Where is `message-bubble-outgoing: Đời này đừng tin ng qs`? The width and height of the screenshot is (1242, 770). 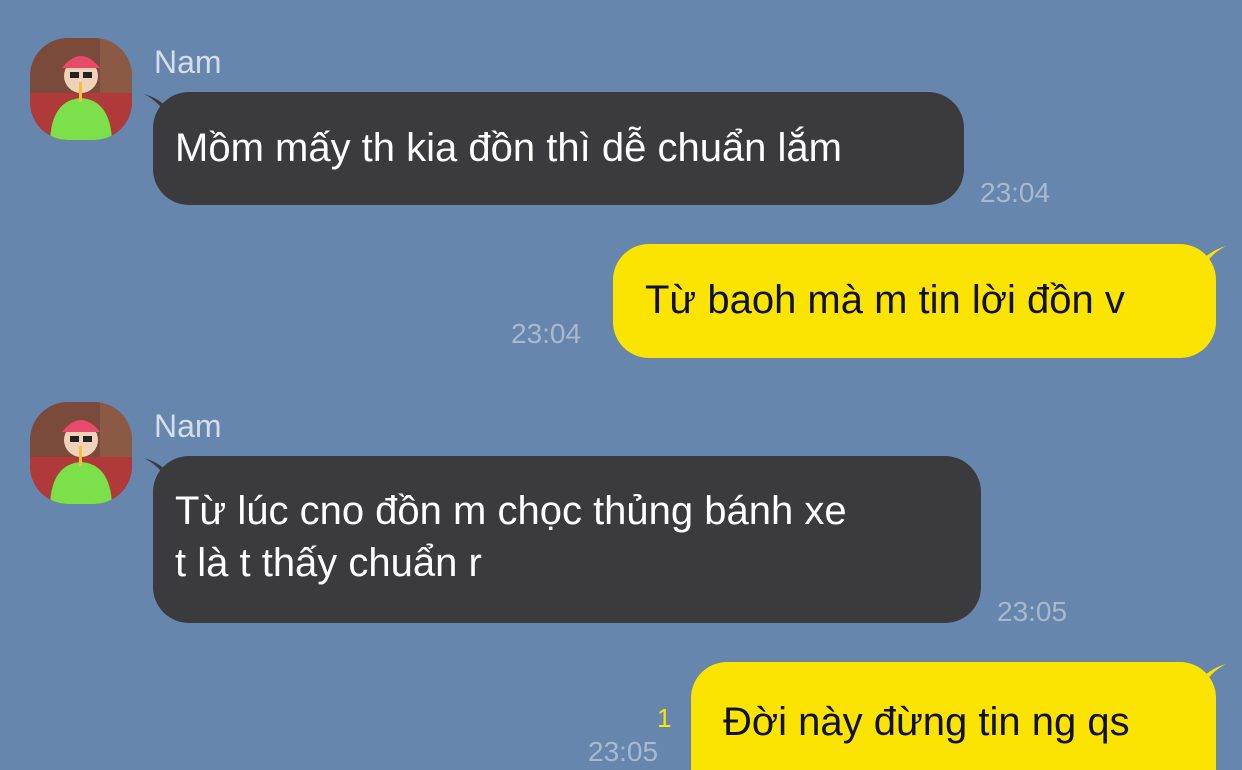 message-bubble-outgoing: Đời này đừng tin ng qs is located at coordinates (953, 716).